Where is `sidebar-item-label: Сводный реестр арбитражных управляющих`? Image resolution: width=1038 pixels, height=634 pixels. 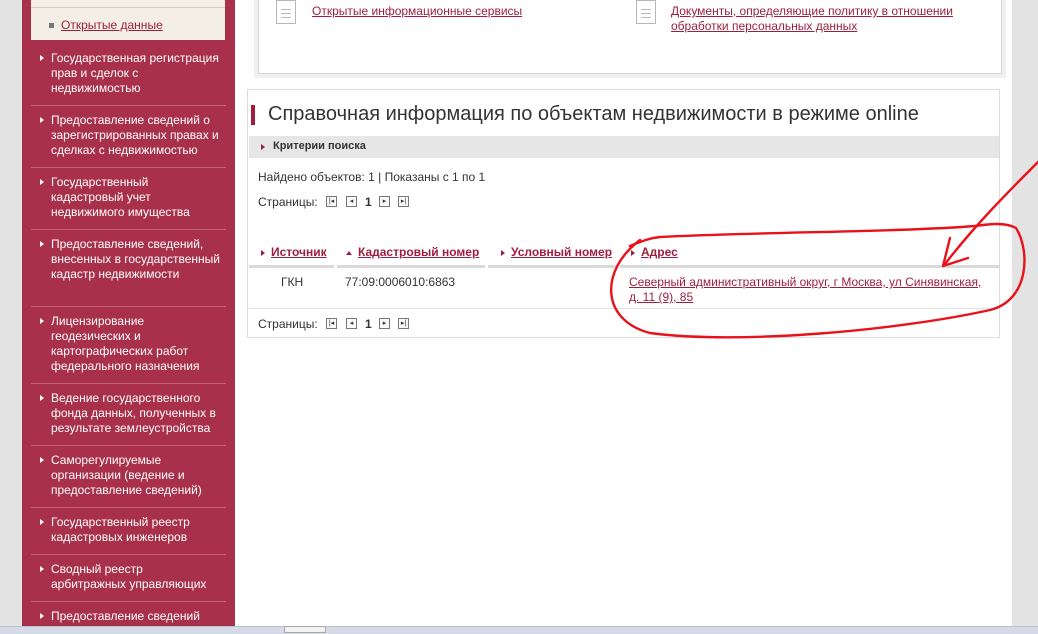
sidebar-item-label: Сводный реестр арбитражных управляющих is located at coordinates (129, 576).